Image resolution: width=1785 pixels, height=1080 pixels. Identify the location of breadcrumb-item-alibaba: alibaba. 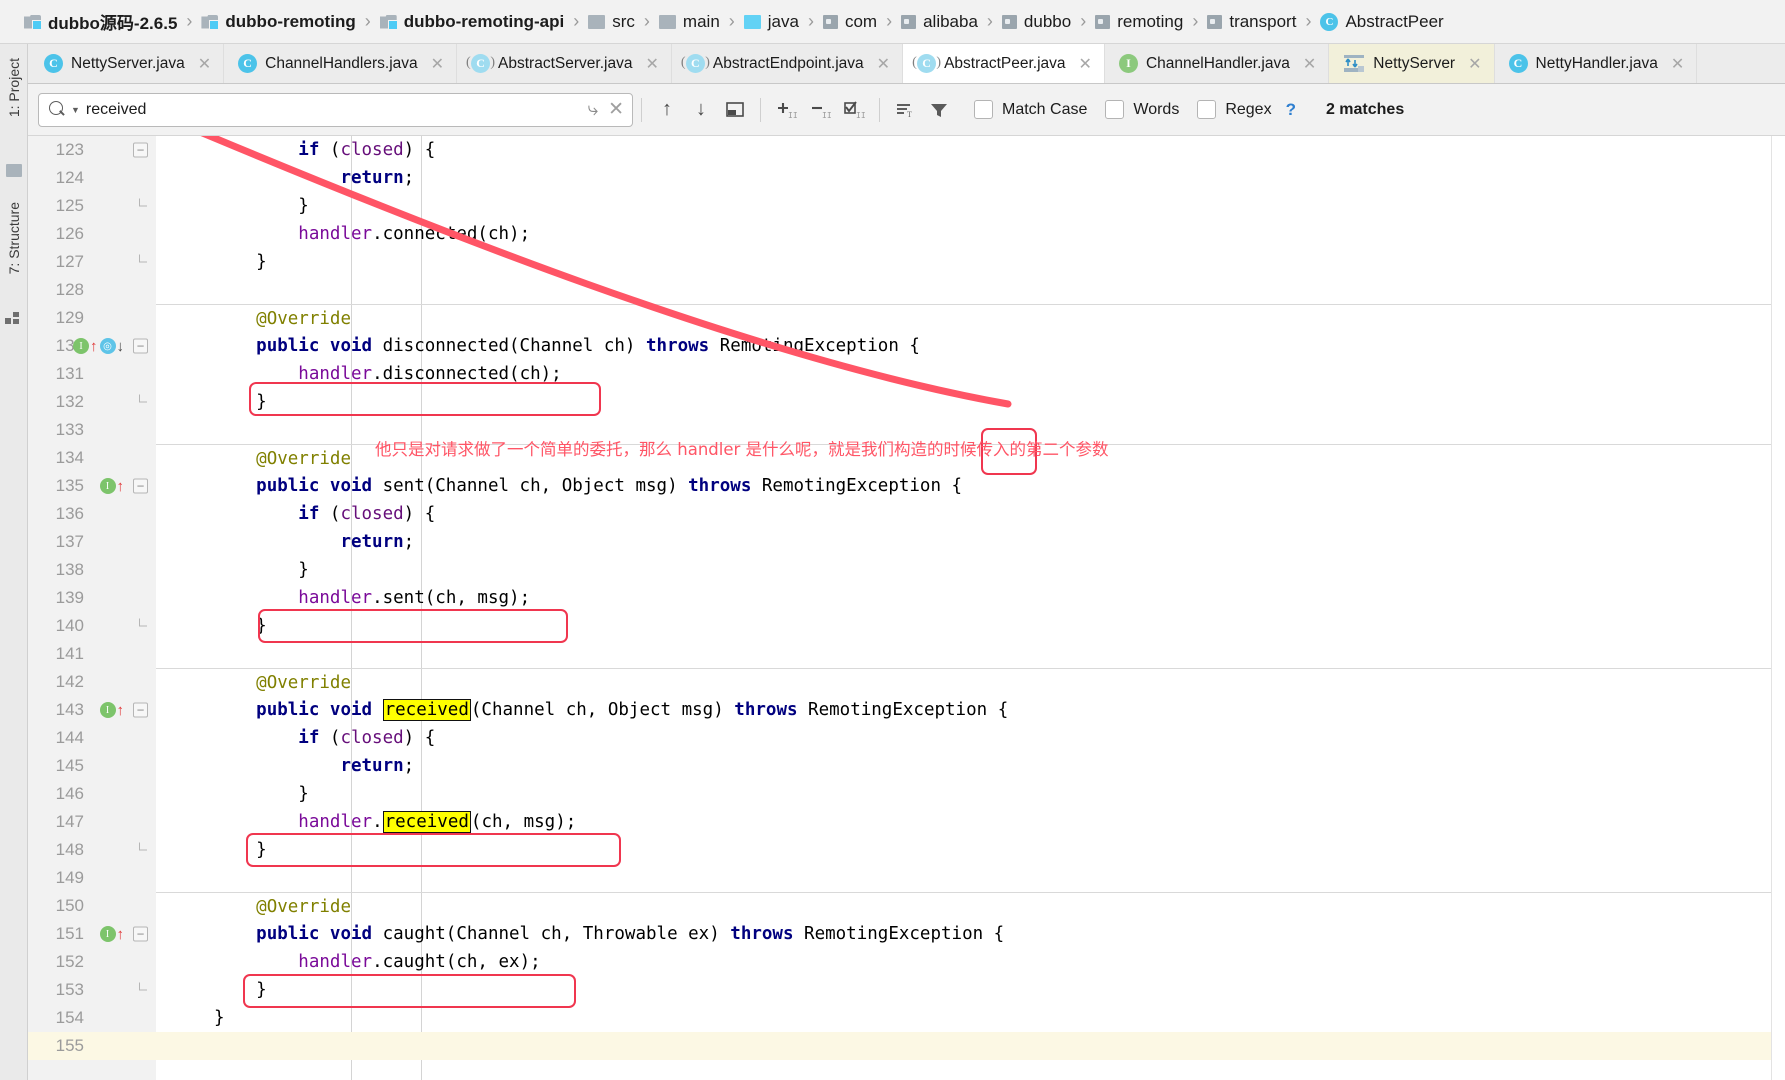
(939, 22).